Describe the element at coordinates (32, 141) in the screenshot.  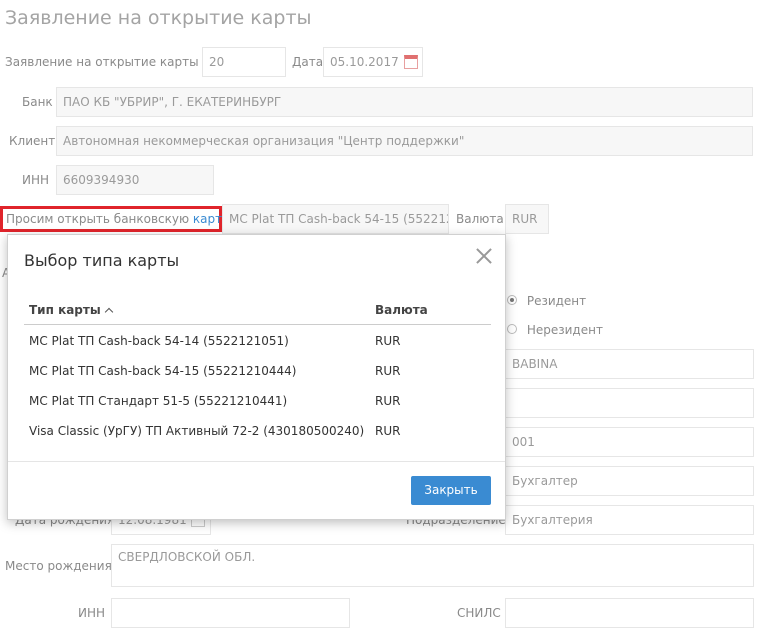
I see `client-label: Клиент` at that location.